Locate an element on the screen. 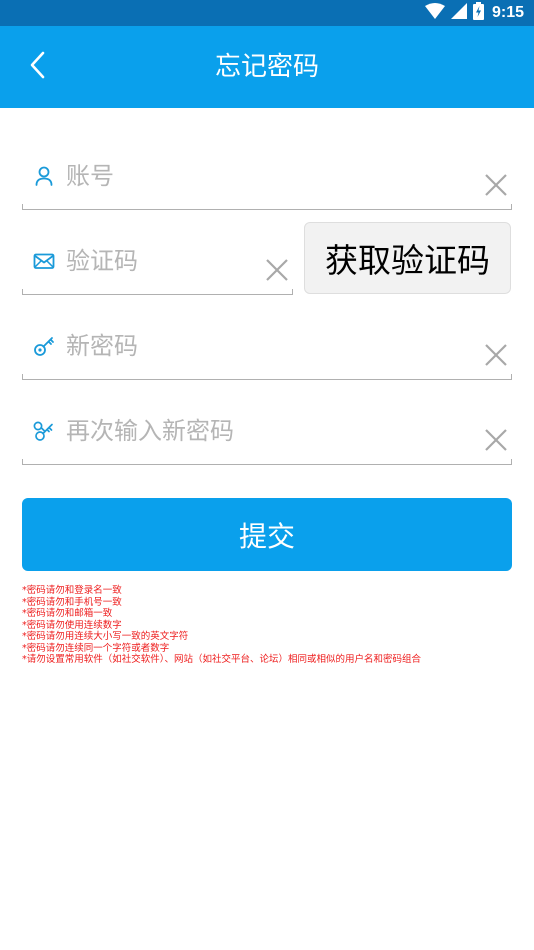 This screenshot has width=534, height=950. rule-item: *密码请勿和邮箱一致 is located at coordinates (67, 613).